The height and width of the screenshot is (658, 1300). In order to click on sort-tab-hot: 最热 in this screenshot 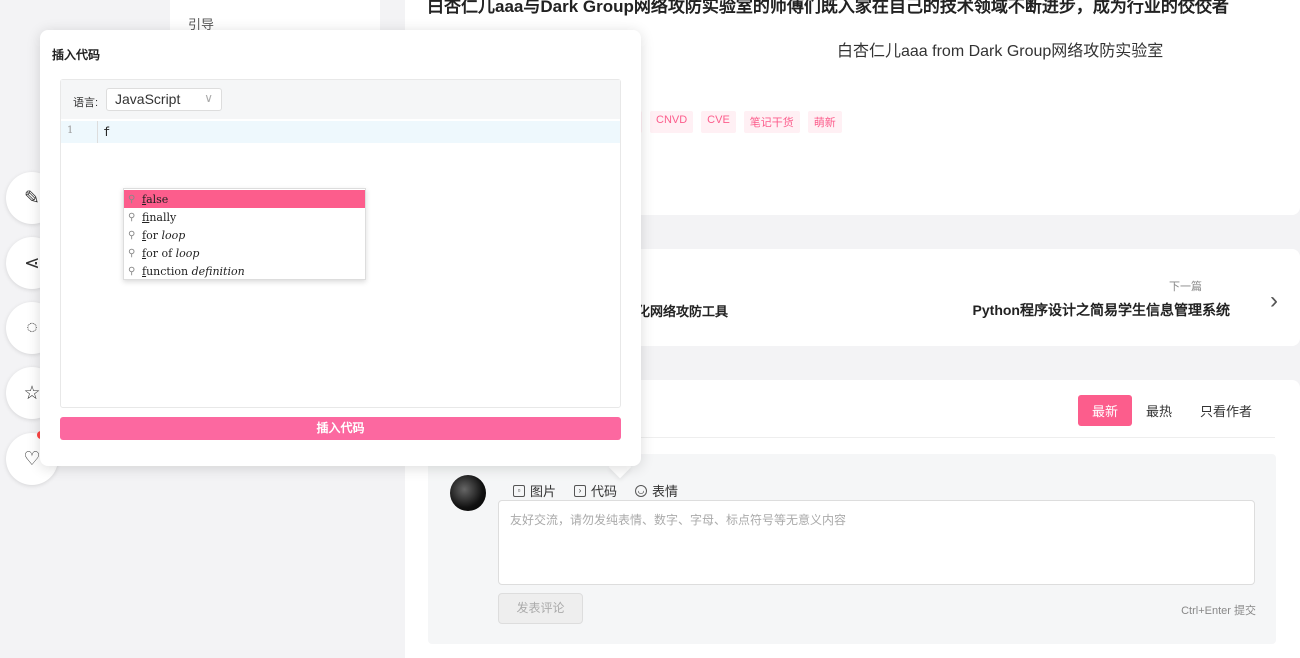, I will do `click(1159, 410)`.